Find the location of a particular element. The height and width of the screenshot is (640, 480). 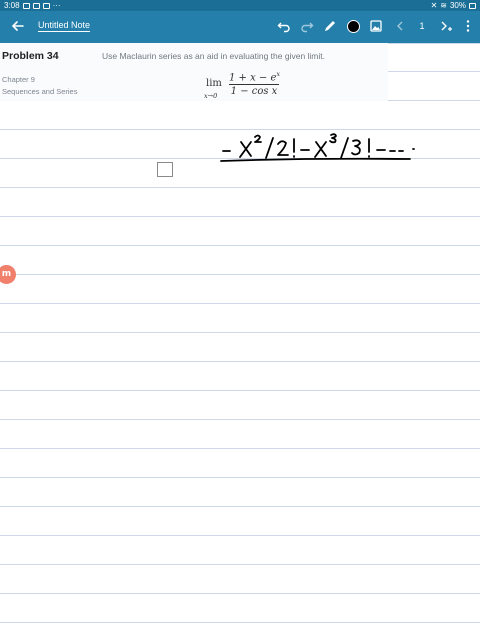

app-toolbar: Untitled Note 1 is located at coordinates (240, 27).